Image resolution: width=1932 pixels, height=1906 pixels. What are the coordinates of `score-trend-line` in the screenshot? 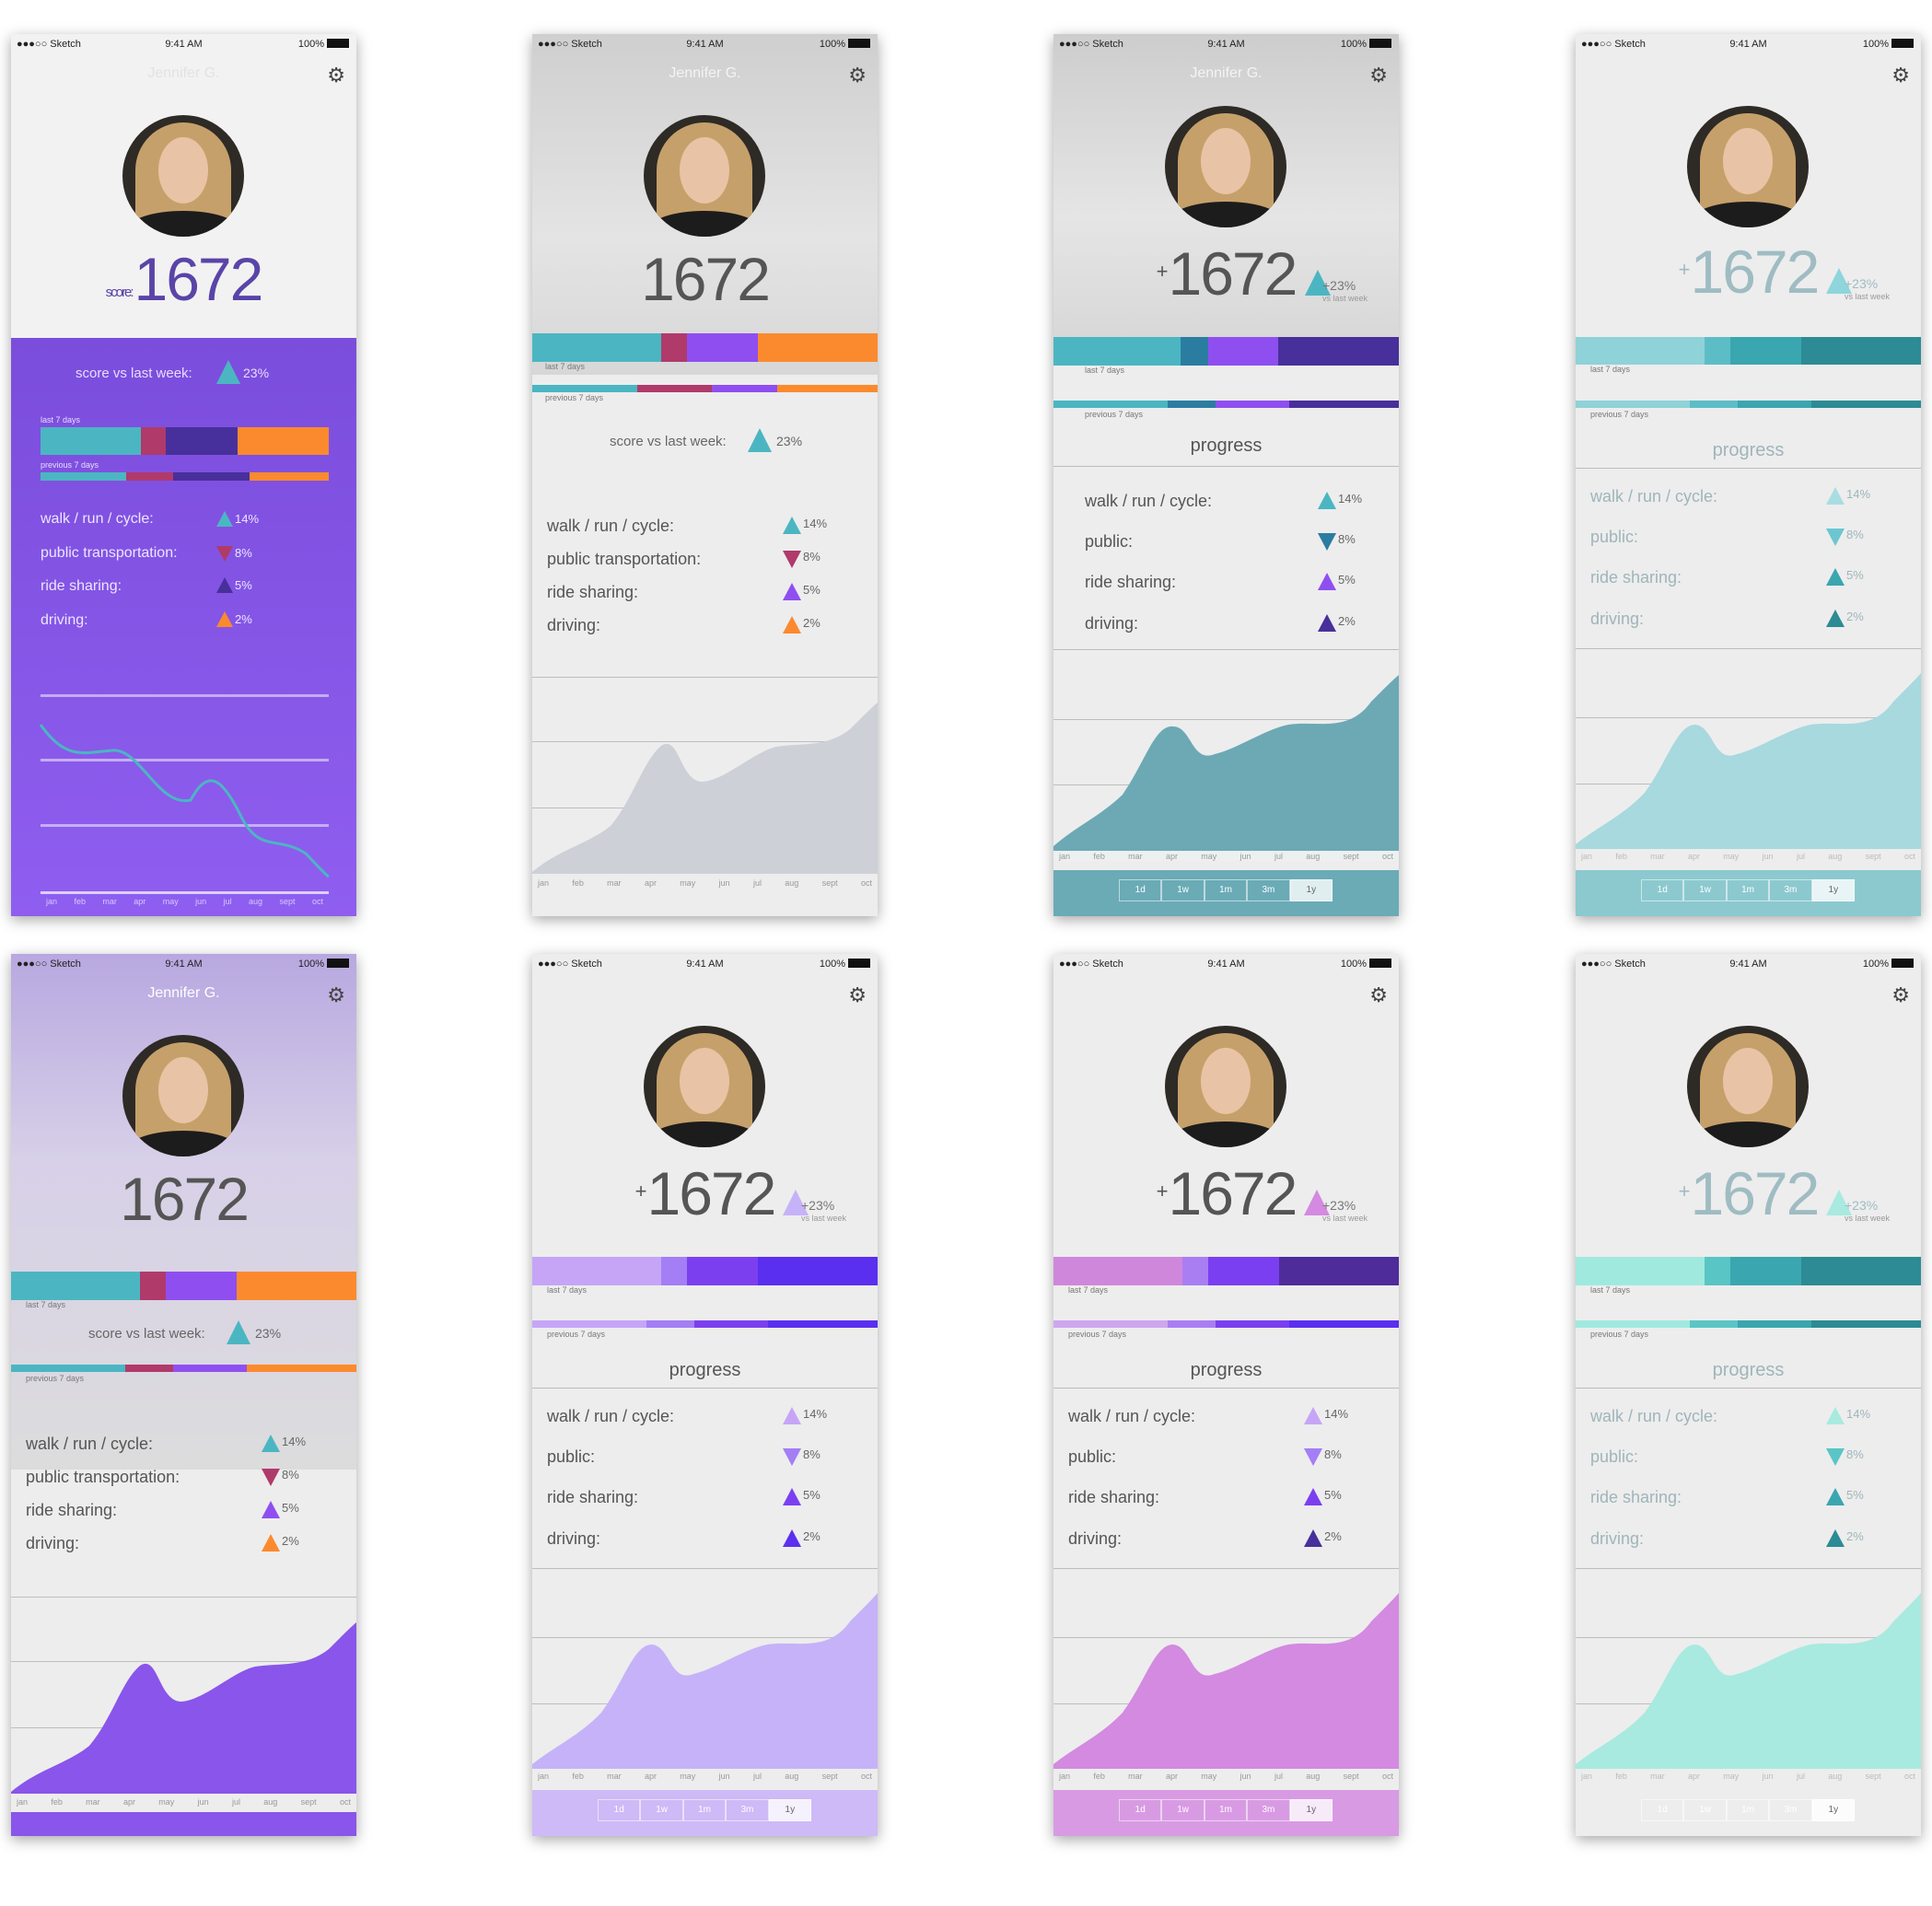 It's located at (184, 801).